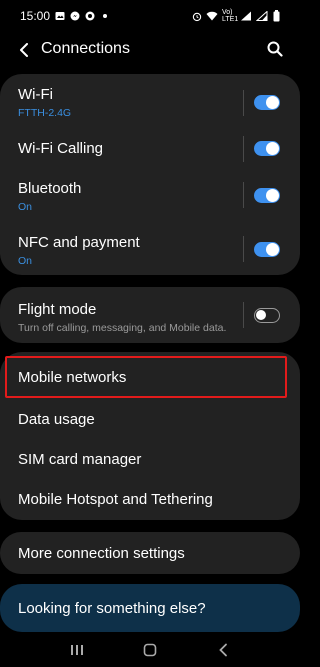 The width and height of the screenshot is (320, 667). I want to click on recent-apps-button, so click(77, 650).